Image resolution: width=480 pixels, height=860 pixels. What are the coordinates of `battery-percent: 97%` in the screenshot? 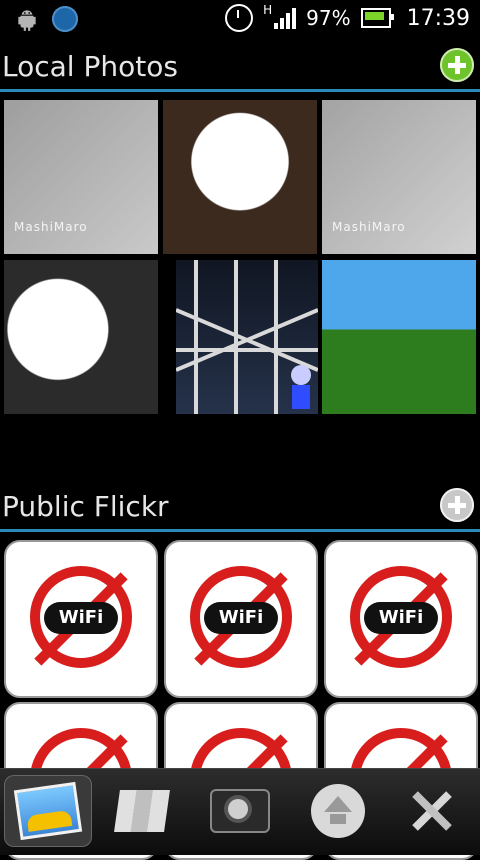 It's located at (328, 18).